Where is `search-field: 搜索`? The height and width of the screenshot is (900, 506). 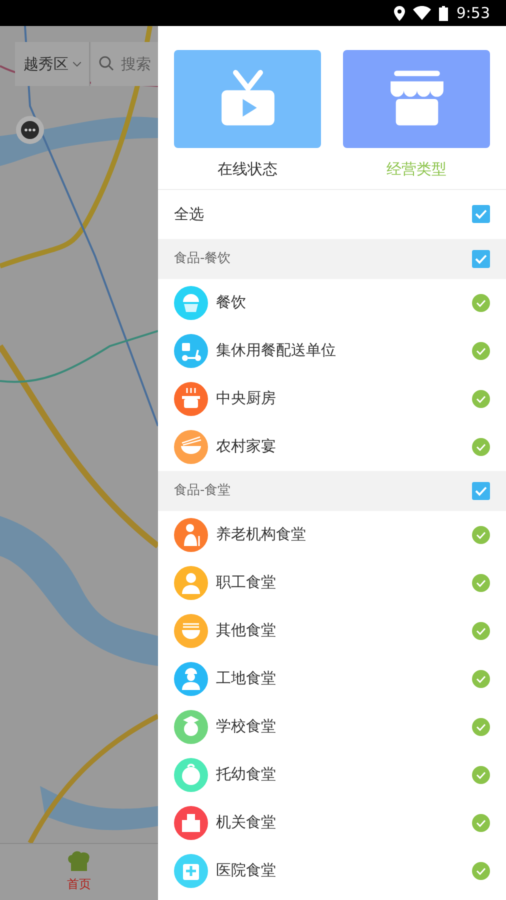 search-field: 搜索 is located at coordinates (124, 64).